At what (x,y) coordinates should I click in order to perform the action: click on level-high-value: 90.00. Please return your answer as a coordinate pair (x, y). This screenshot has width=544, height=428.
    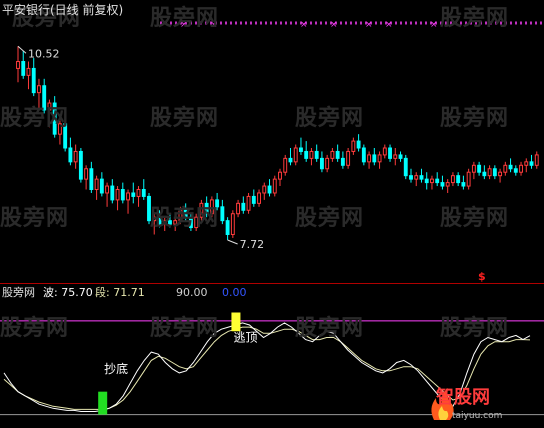
    Looking at the image, I should click on (192, 292).